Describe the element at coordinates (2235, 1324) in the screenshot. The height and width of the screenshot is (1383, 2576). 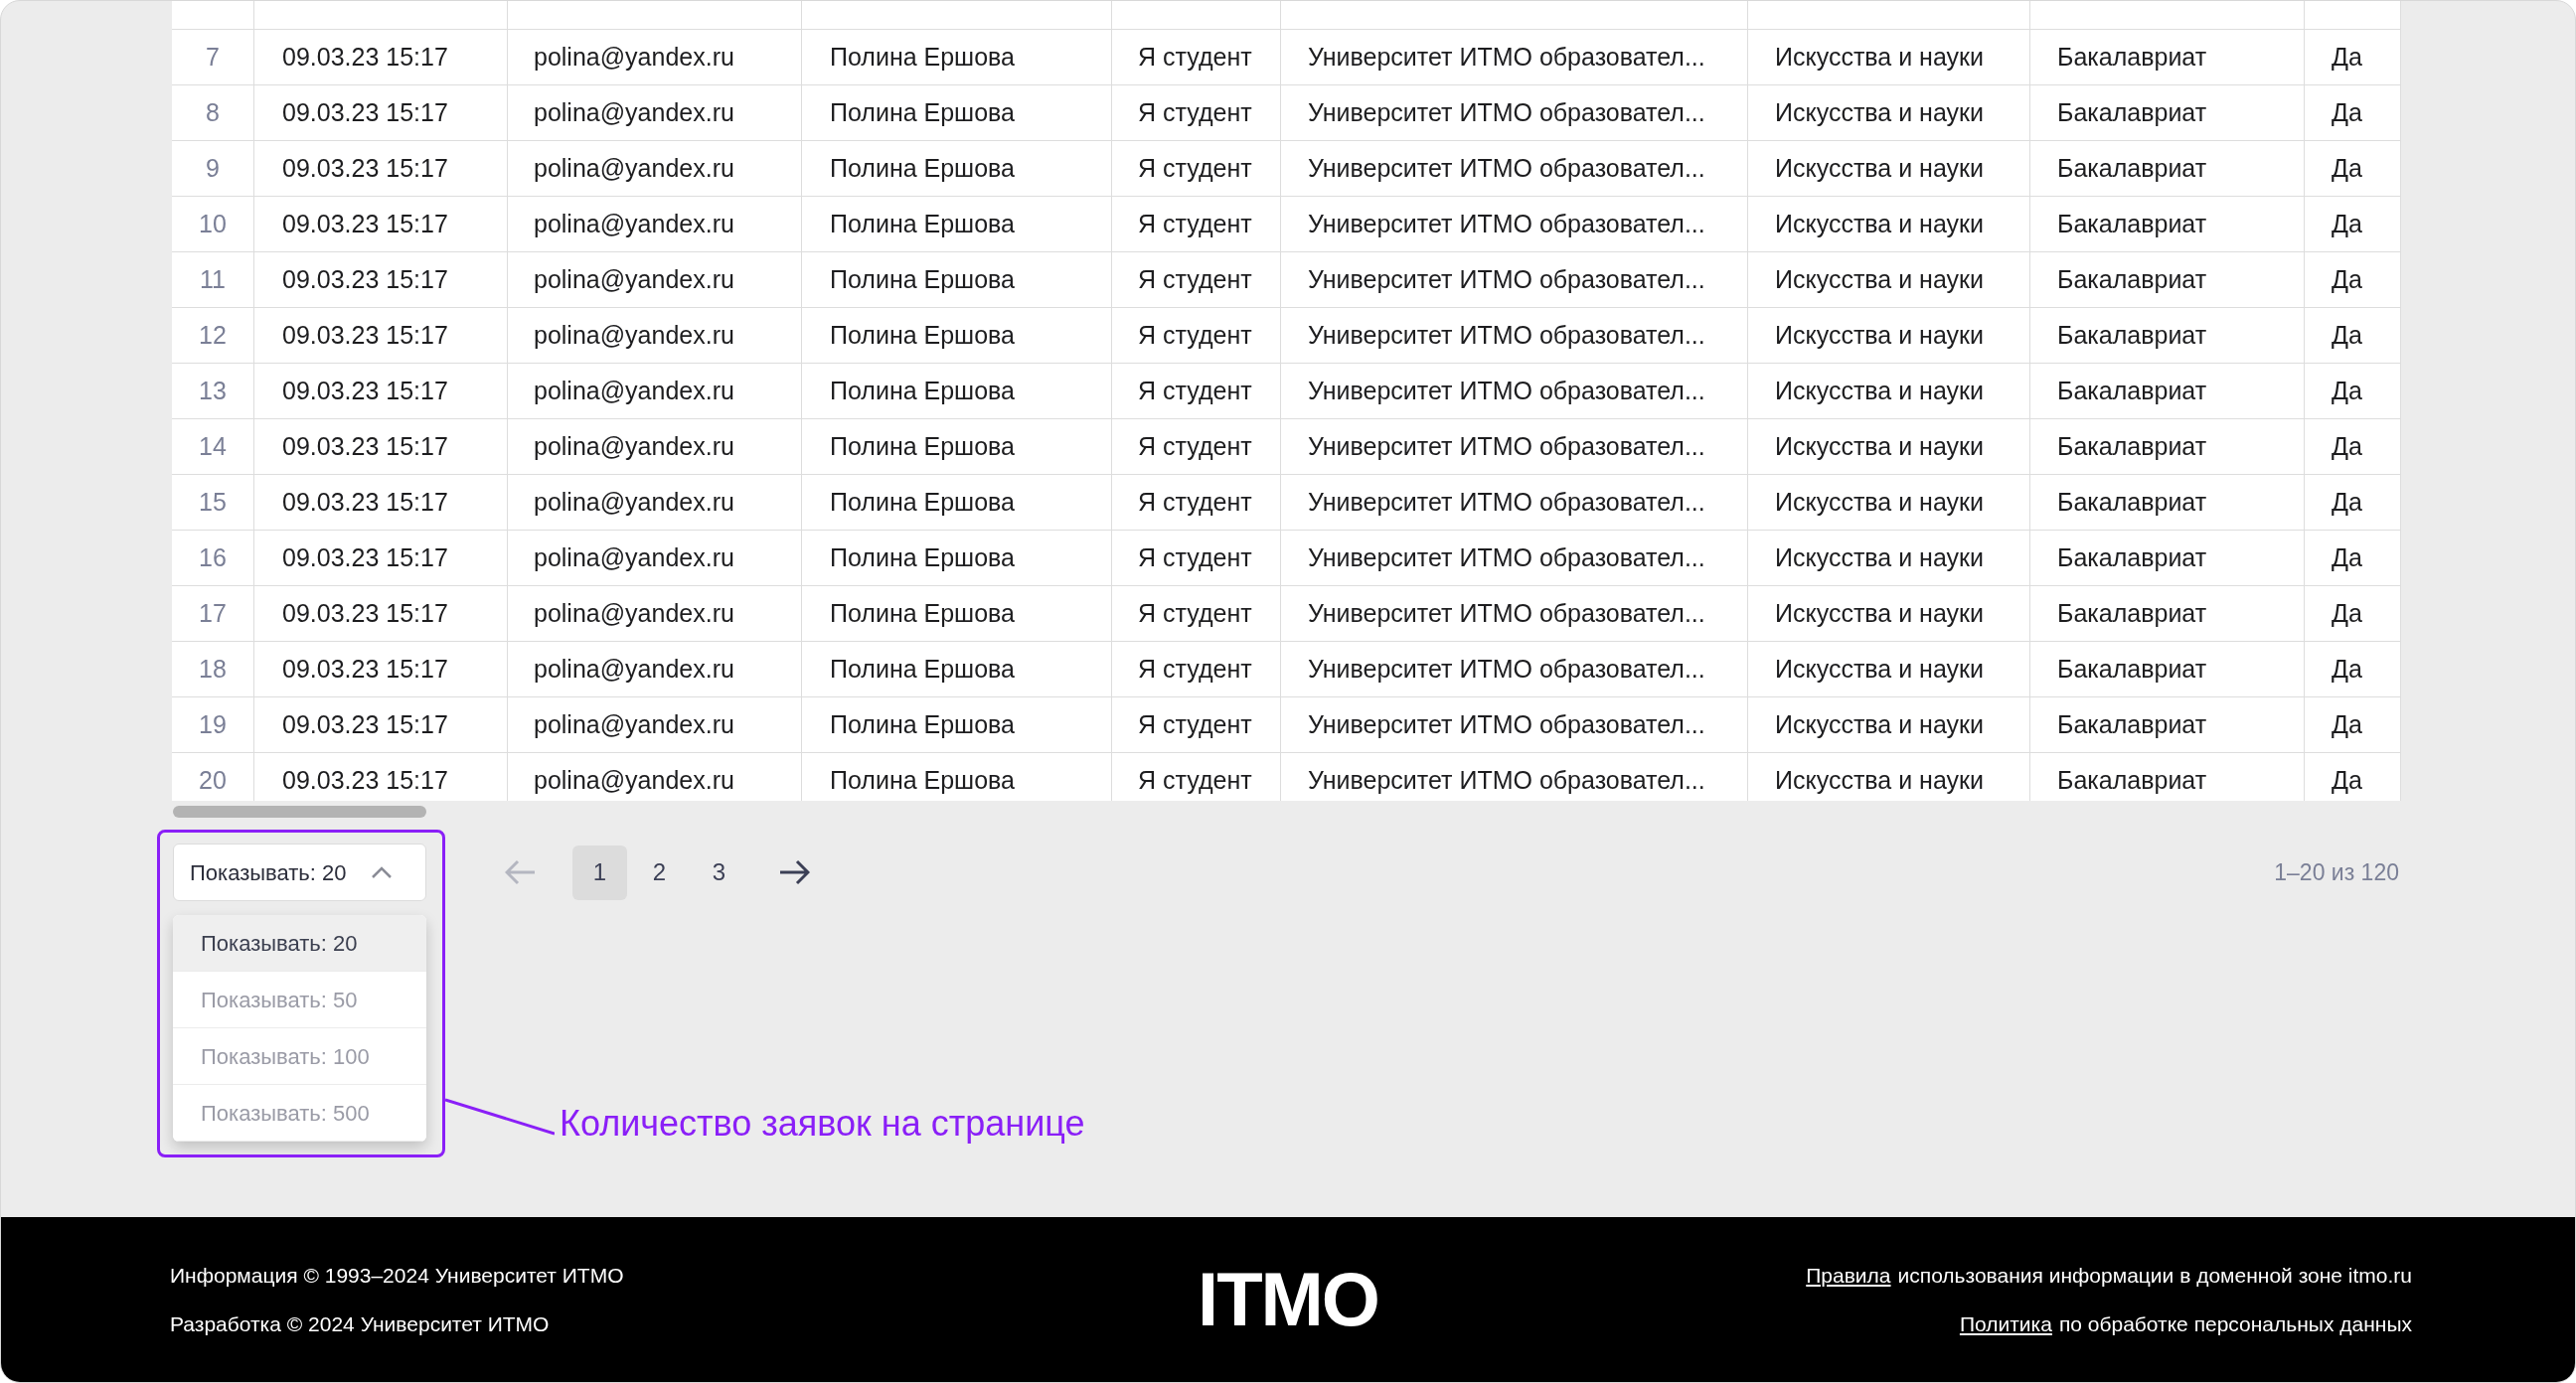
I see `footer-text: по обработке персональных данных` at that location.